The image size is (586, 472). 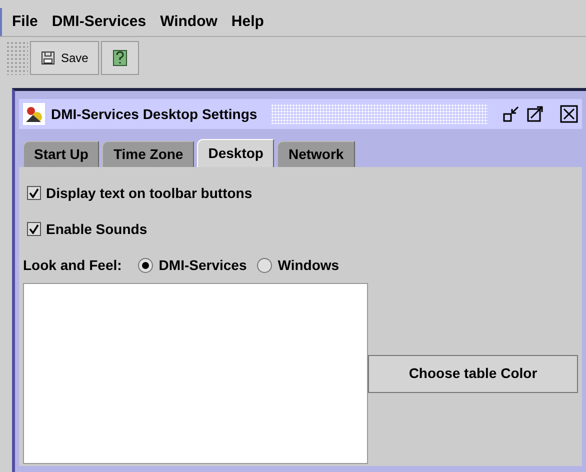 I want to click on close-icon, so click(x=569, y=114).